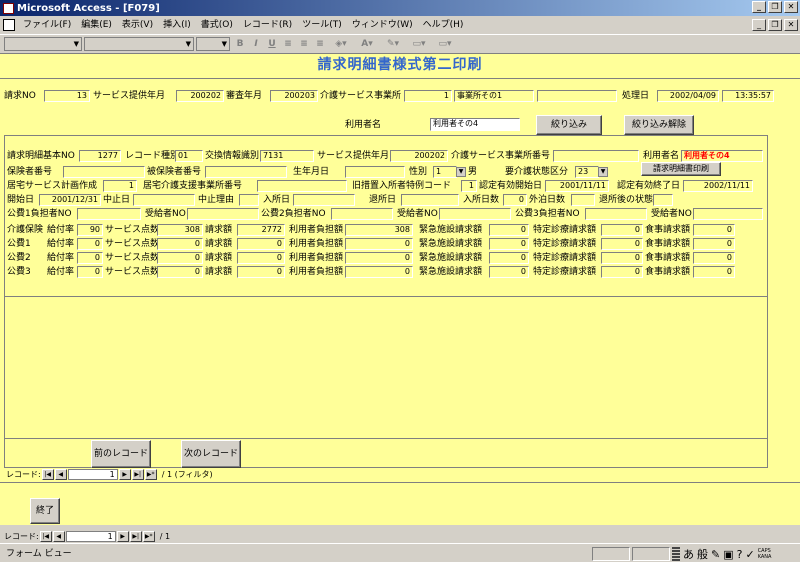 The height and width of the screenshot is (562, 800). What do you see at coordinates (622, 244) in the screenshot?
I see `special-field-1: 0` at bounding box center [622, 244].